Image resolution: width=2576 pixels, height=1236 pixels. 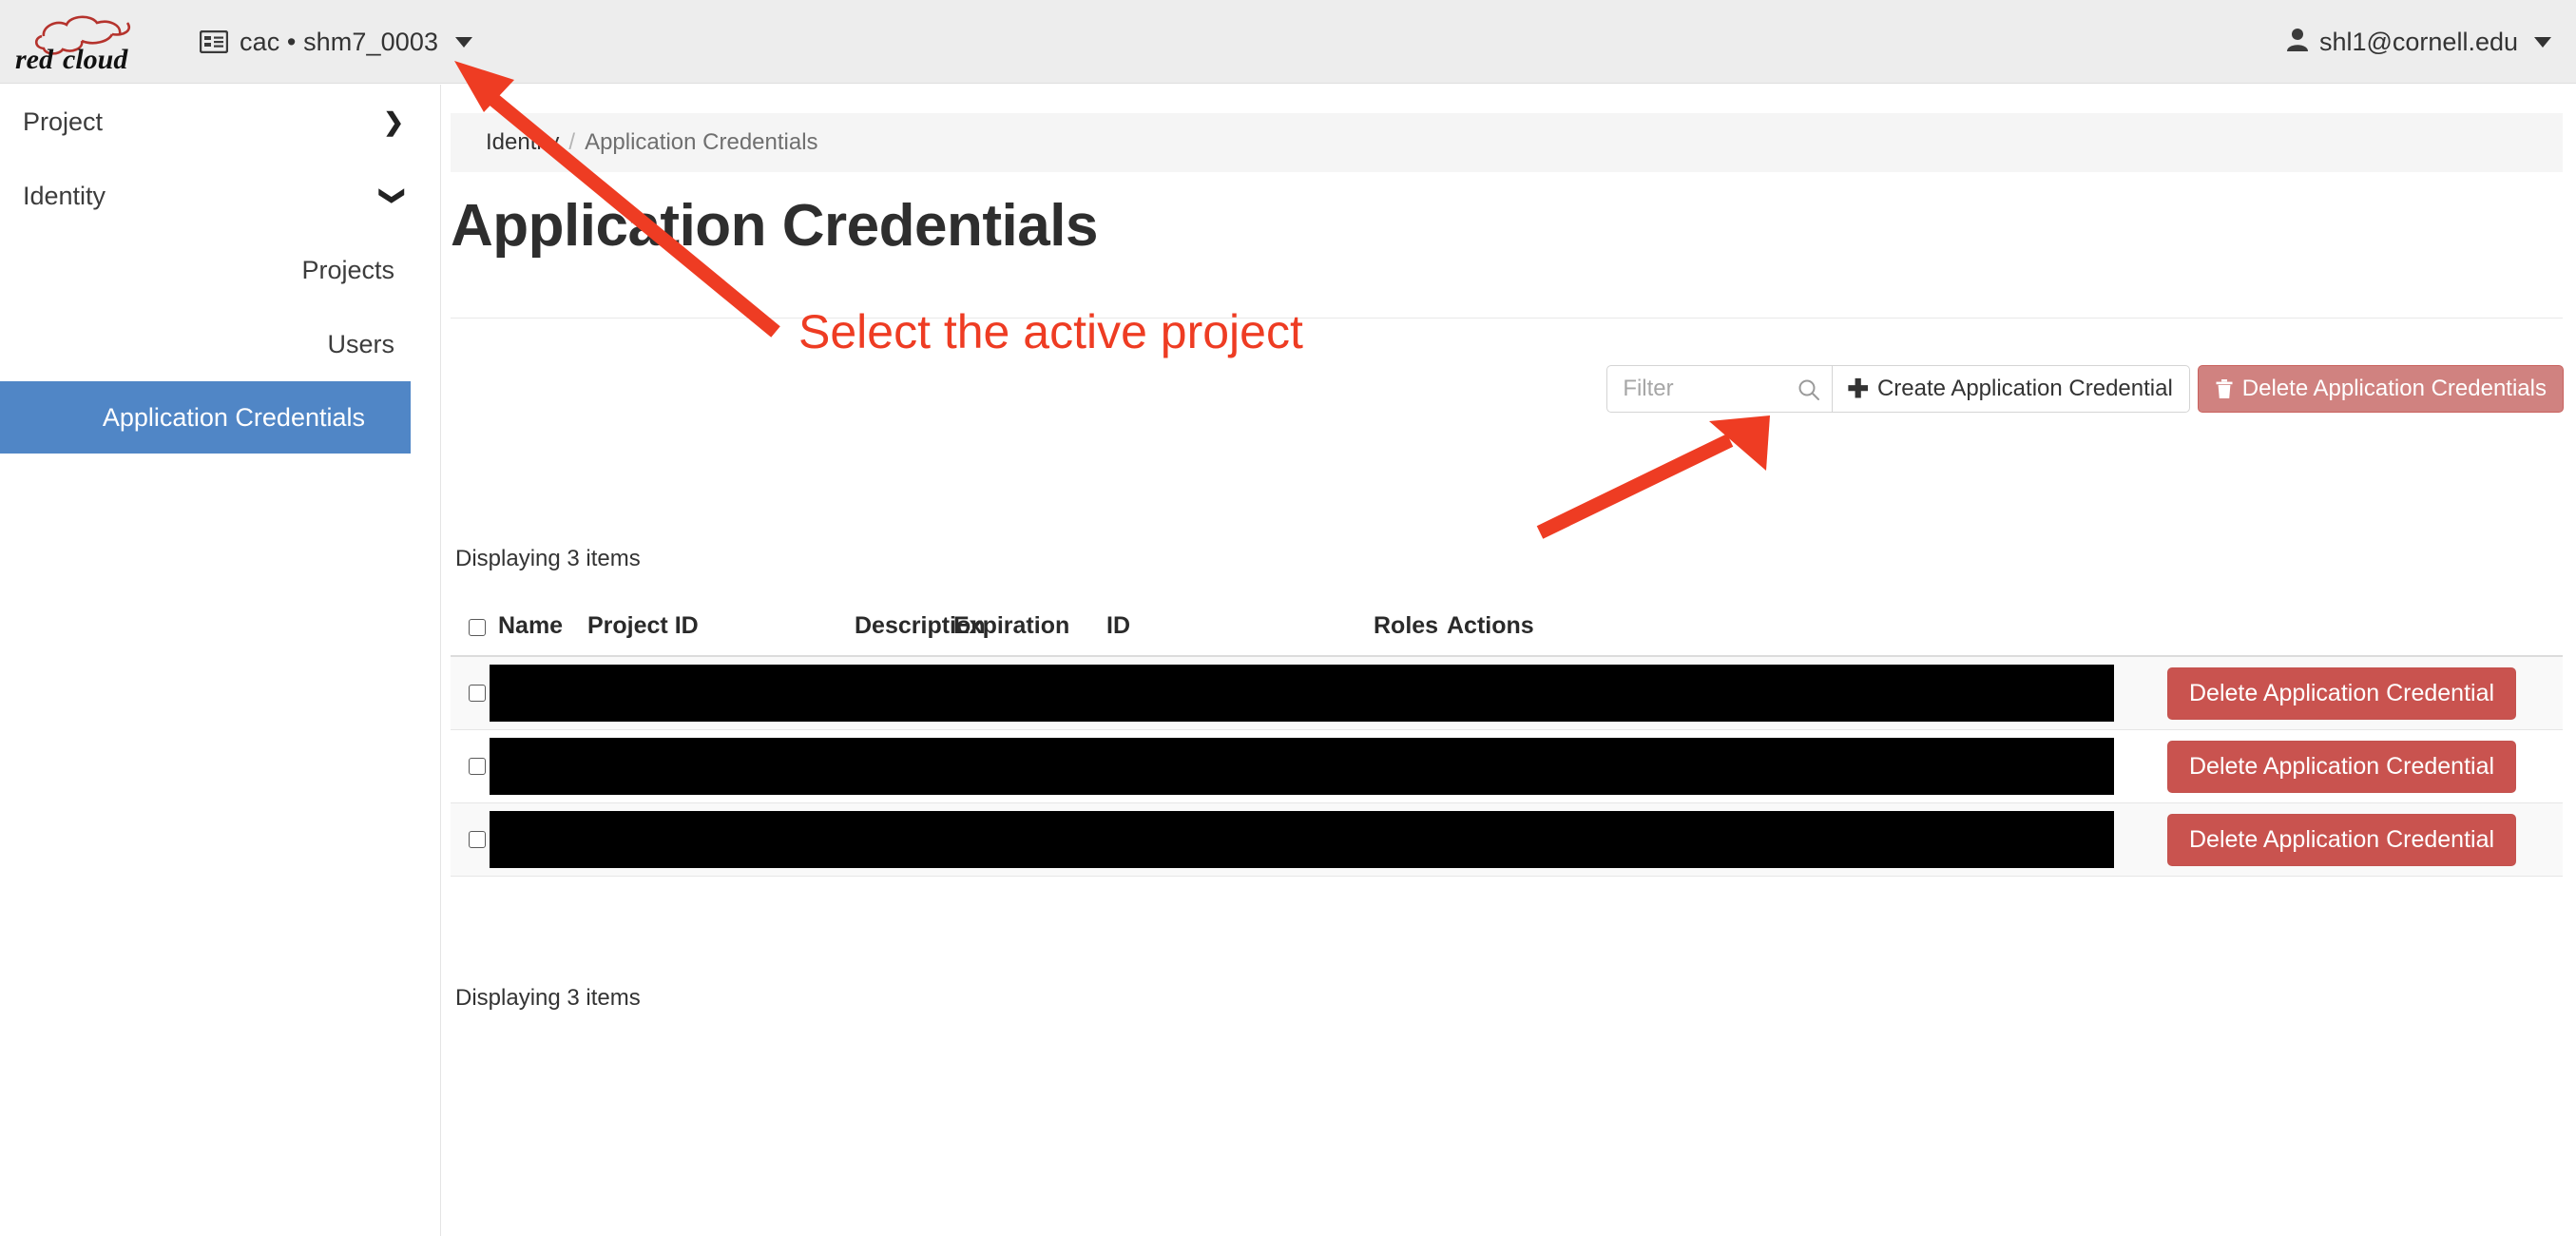 I want to click on breadcrumb-current: Application Credentials, so click(x=701, y=142).